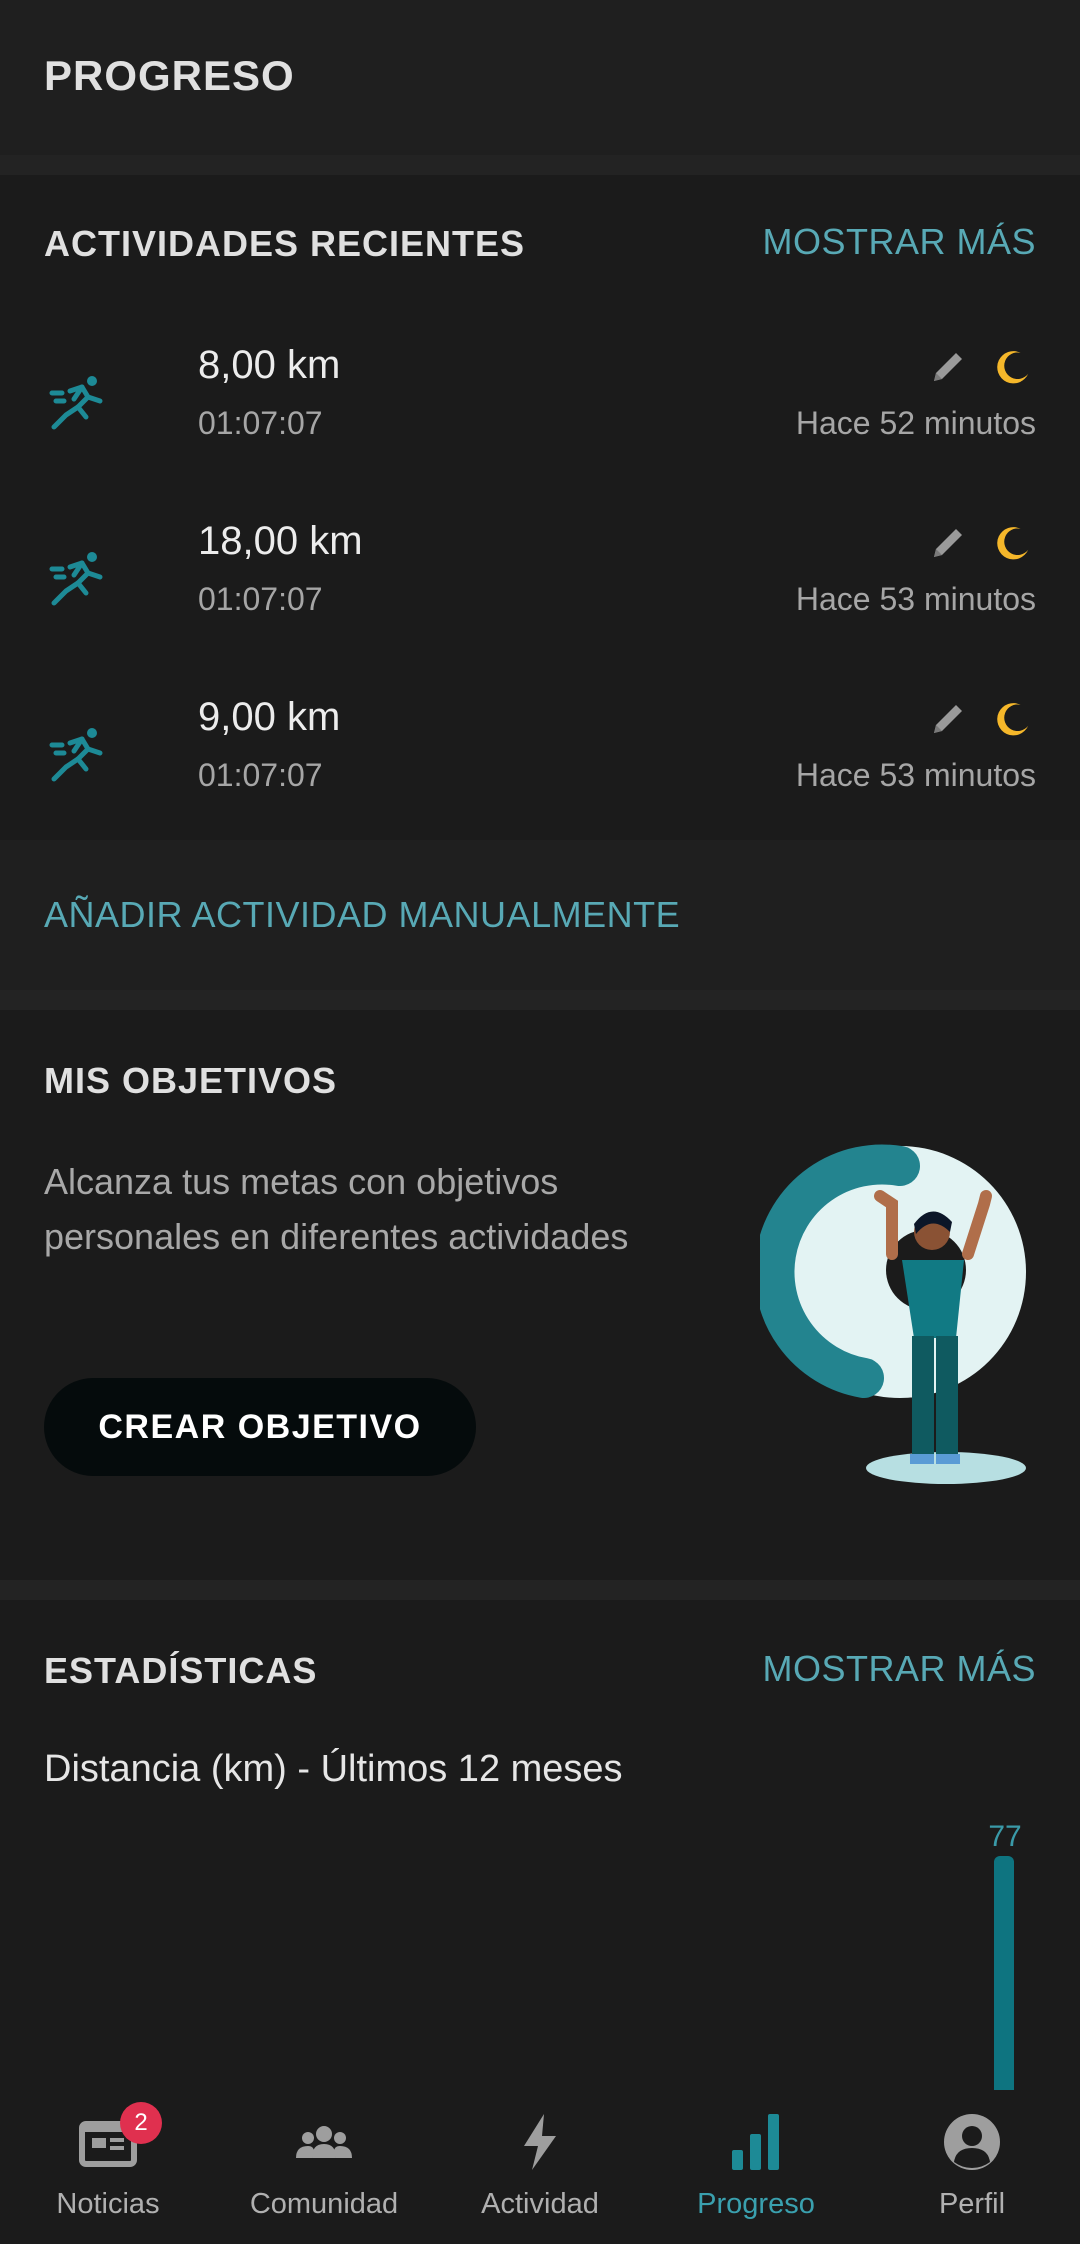  Describe the element at coordinates (893, 1314) in the screenshot. I see `goal-illustration` at that location.